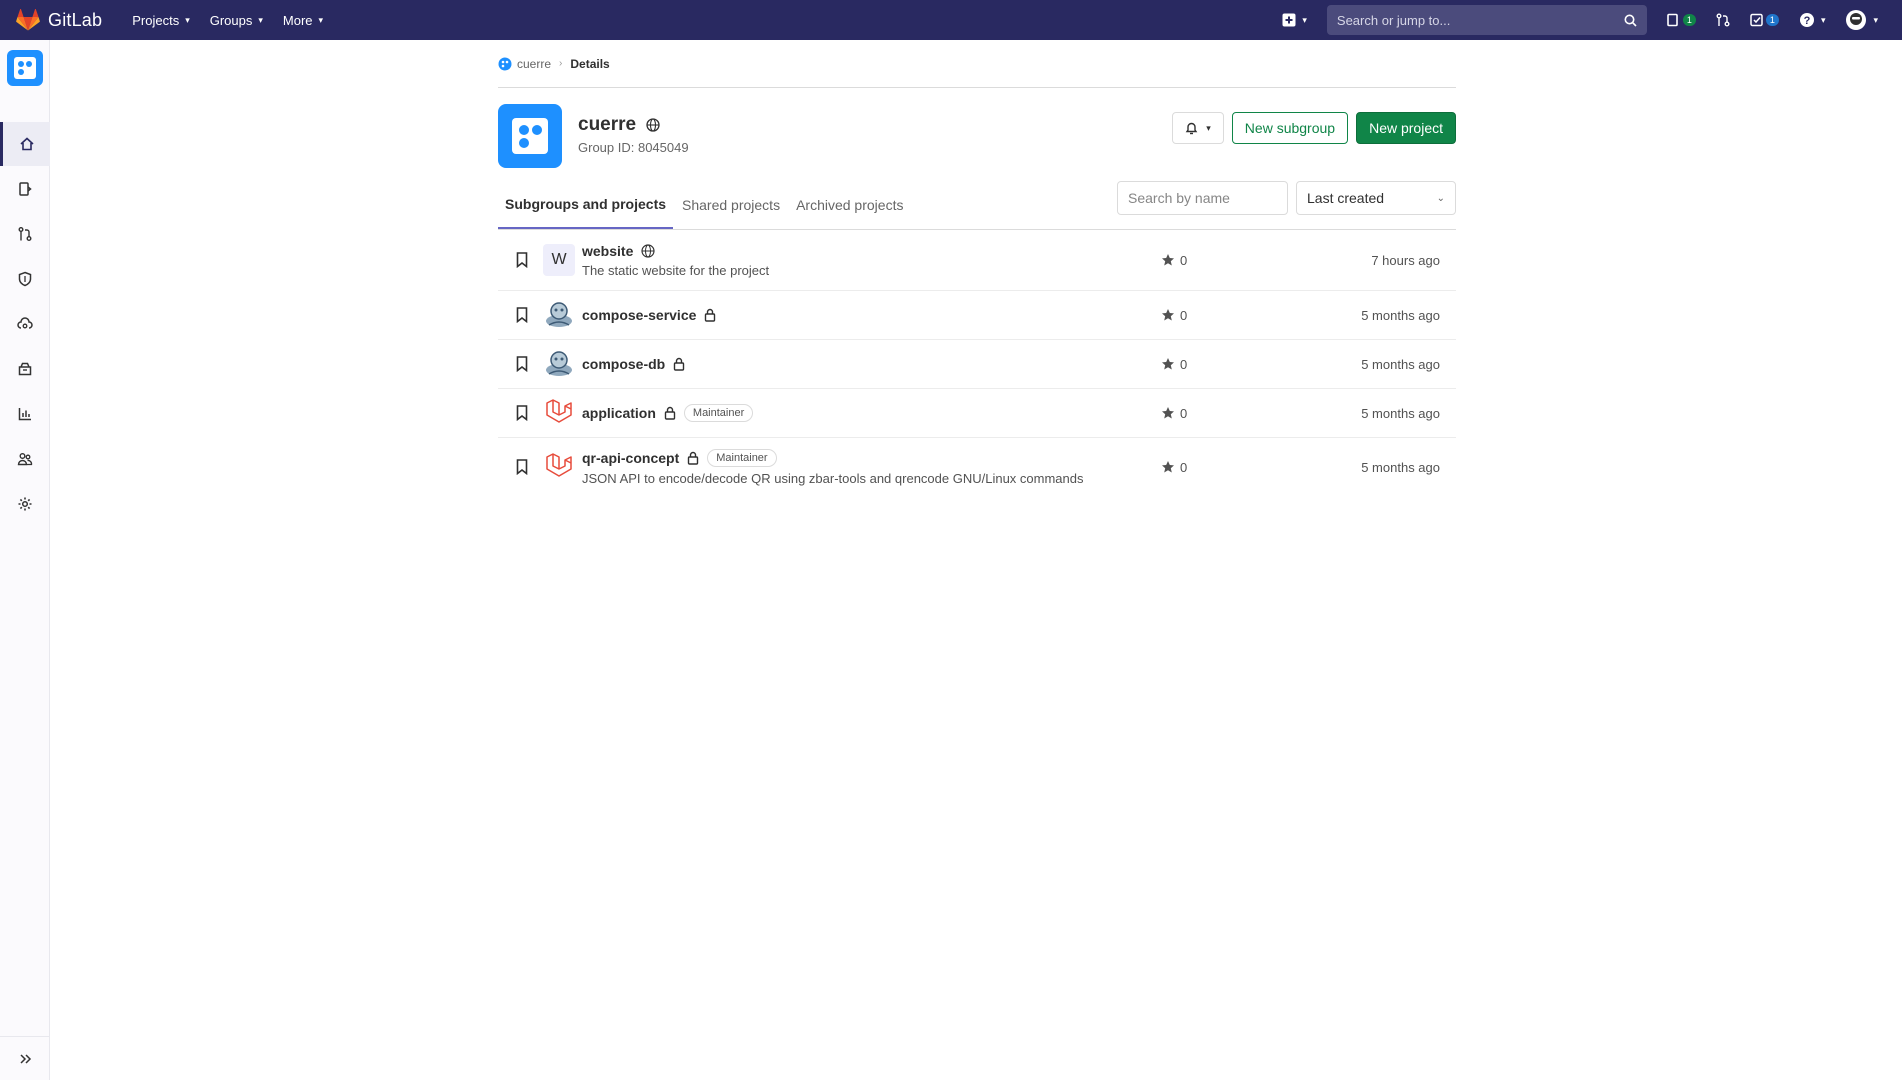 The width and height of the screenshot is (1902, 1080). I want to click on gitlab-home-link: GitLab, so click(59, 20).